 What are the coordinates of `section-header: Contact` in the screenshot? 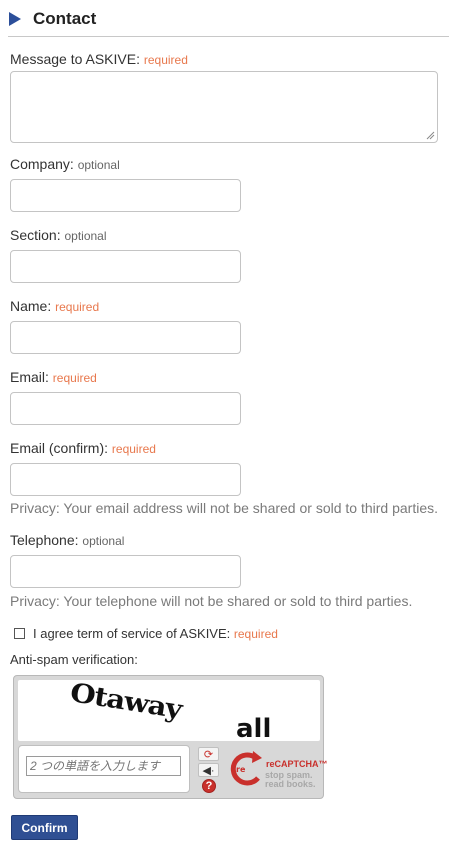 It's located at (228, 21).